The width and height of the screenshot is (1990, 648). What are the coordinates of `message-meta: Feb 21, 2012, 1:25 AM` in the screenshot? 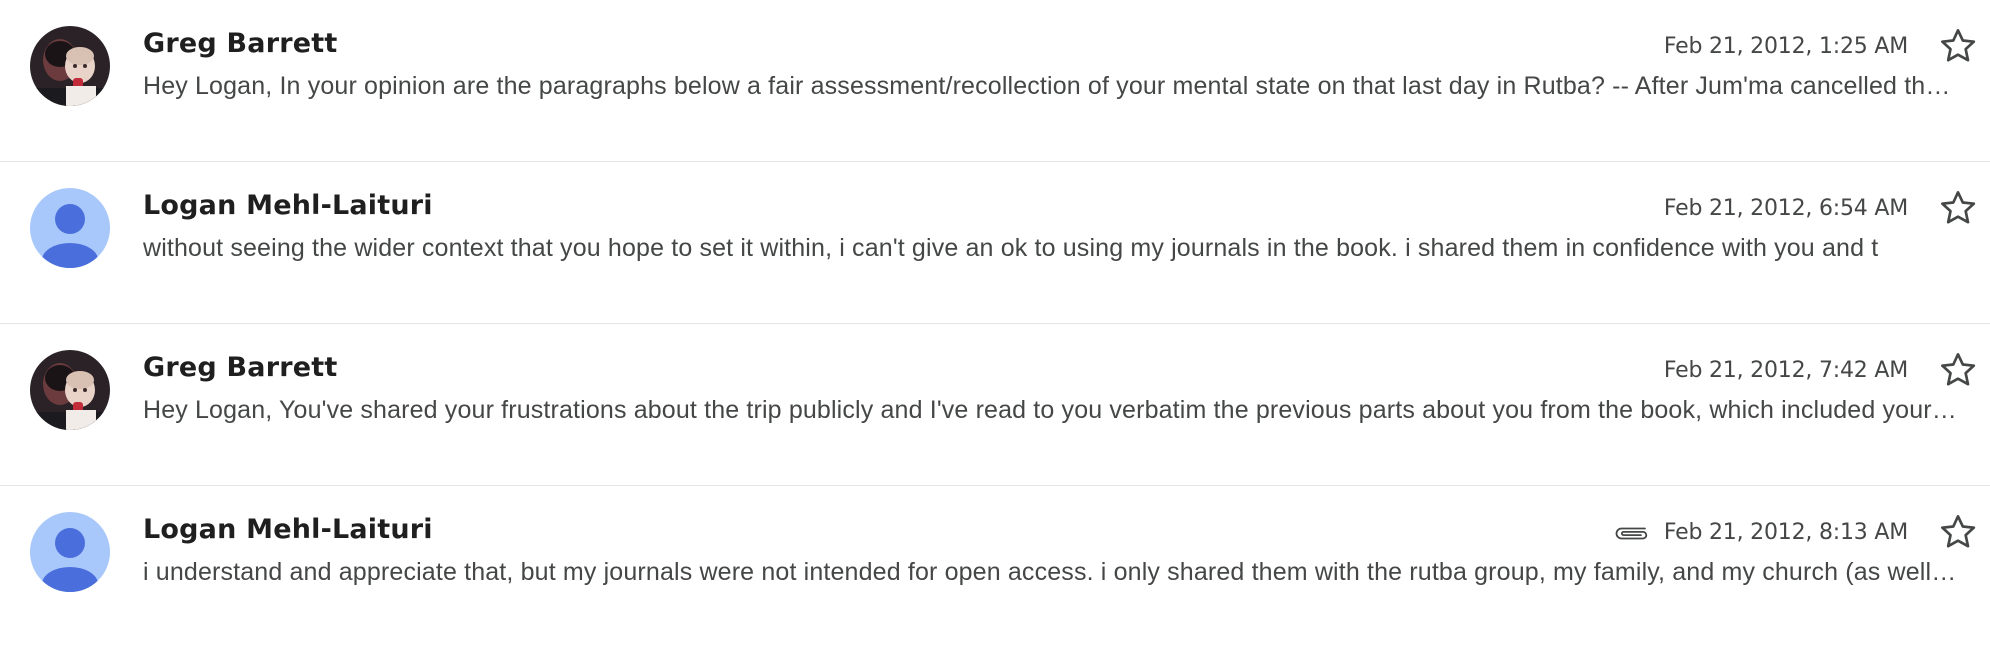 It's located at (1786, 46).